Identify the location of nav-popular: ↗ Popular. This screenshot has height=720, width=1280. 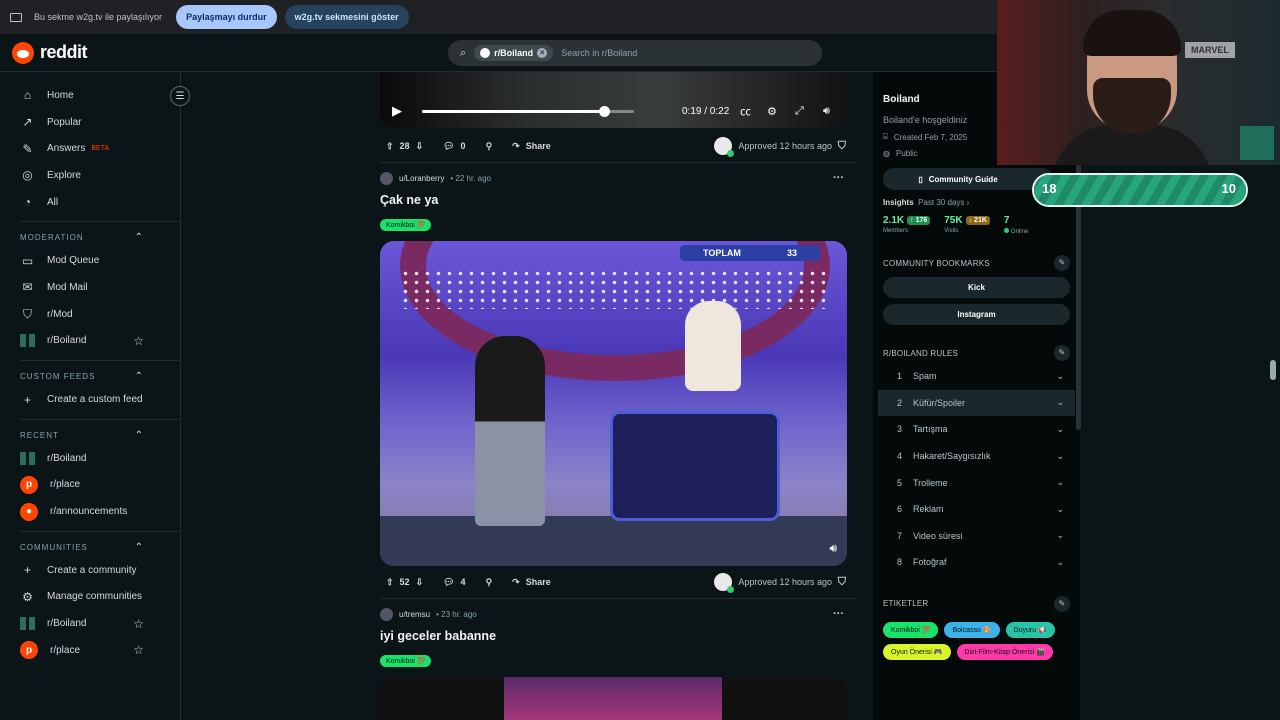
(100, 122).